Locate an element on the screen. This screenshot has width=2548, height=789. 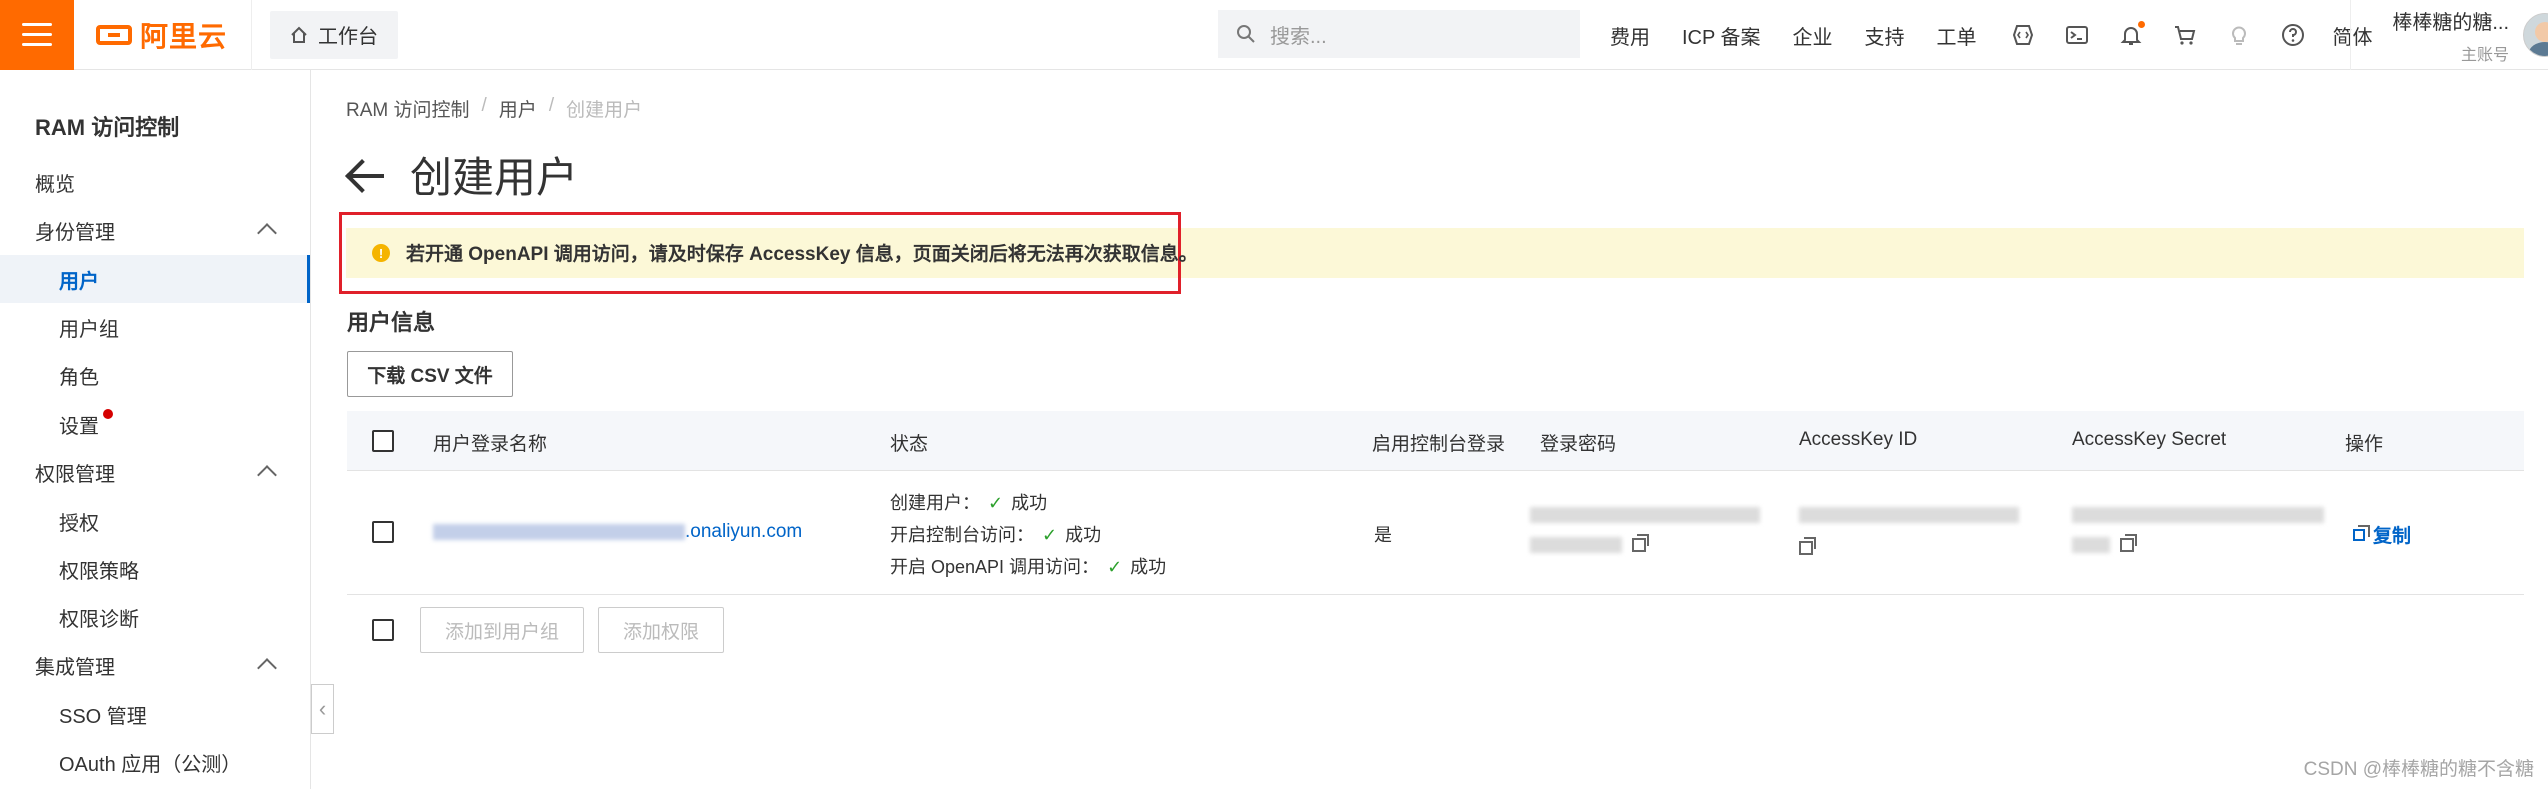
terminal-icon is located at coordinates (2077, 35).